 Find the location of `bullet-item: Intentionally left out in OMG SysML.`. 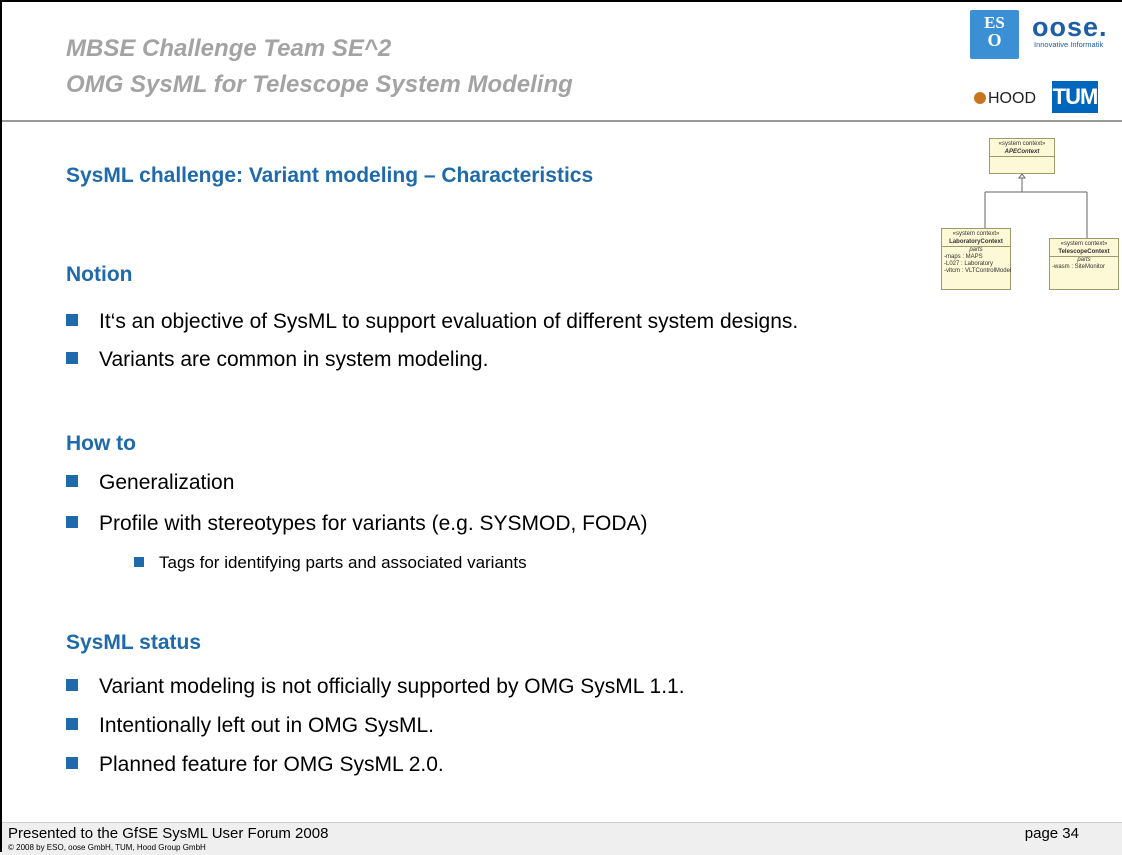

bullet-item: Intentionally left out in OMG SysML. is located at coordinates (250, 726).